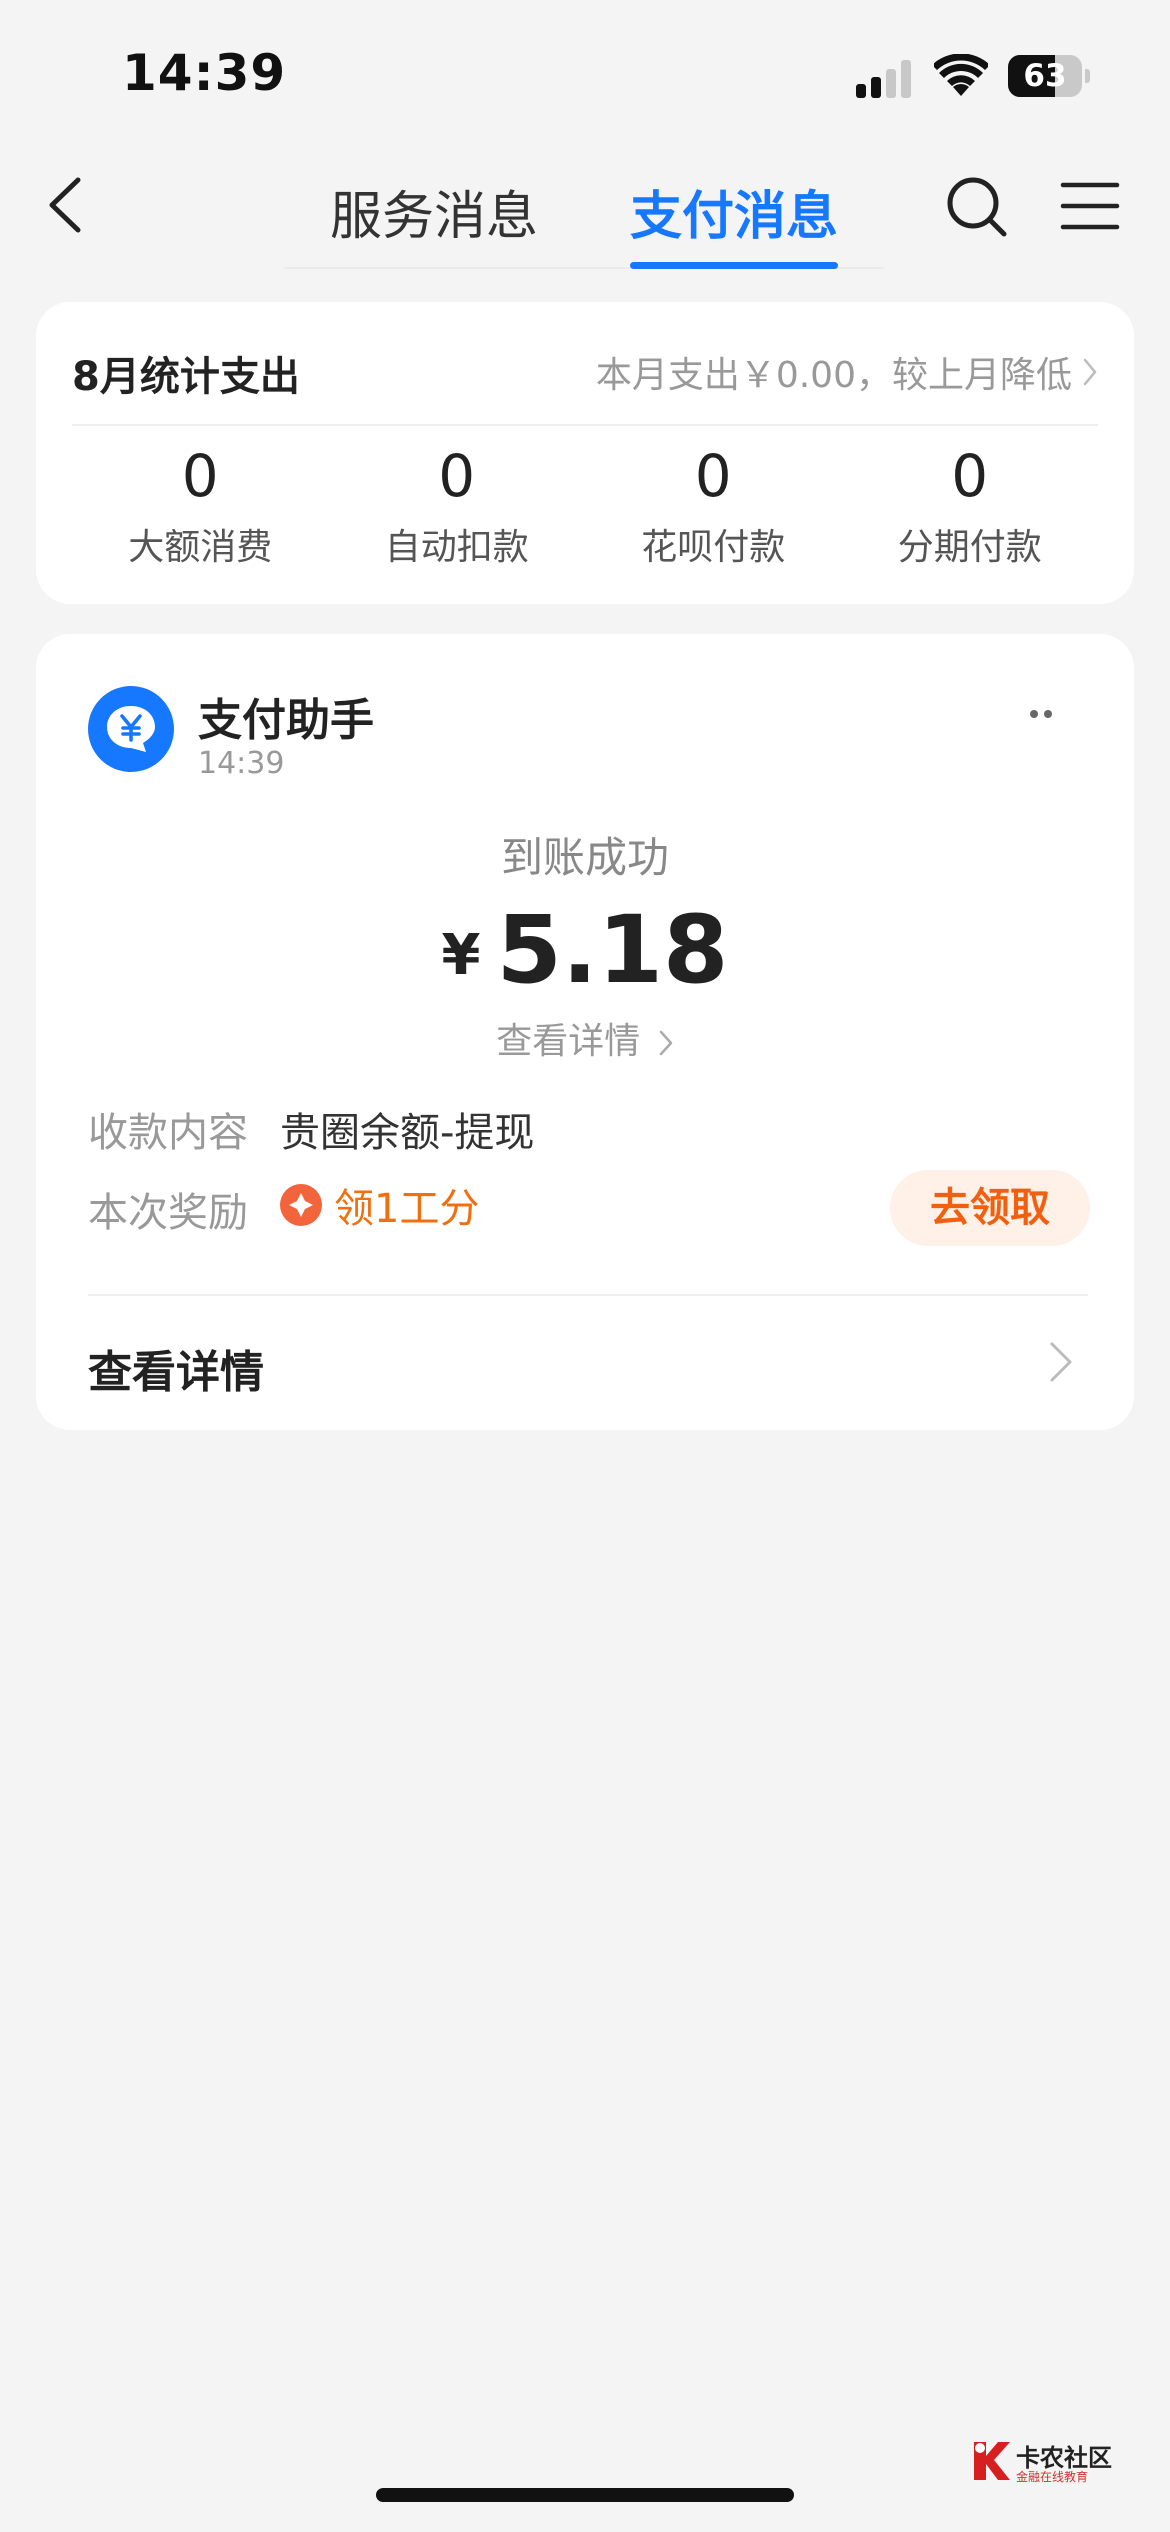 The image size is (1170, 2532). I want to click on footer-view-details: 查看详情, so click(176, 1368).